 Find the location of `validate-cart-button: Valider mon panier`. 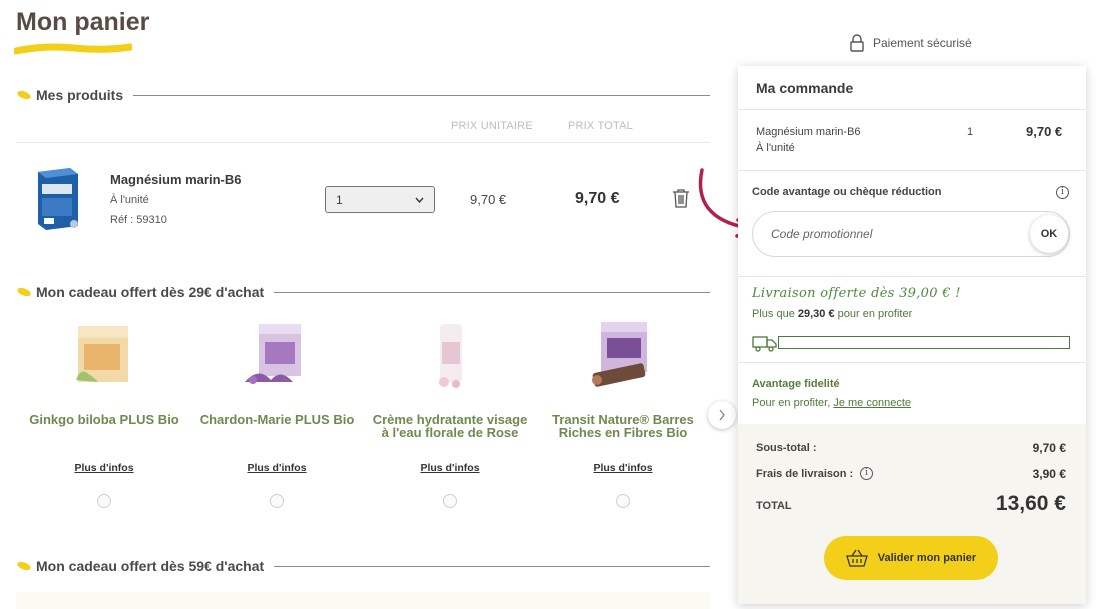

validate-cart-button: Valider mon panier is located at coordinates (911, 558).